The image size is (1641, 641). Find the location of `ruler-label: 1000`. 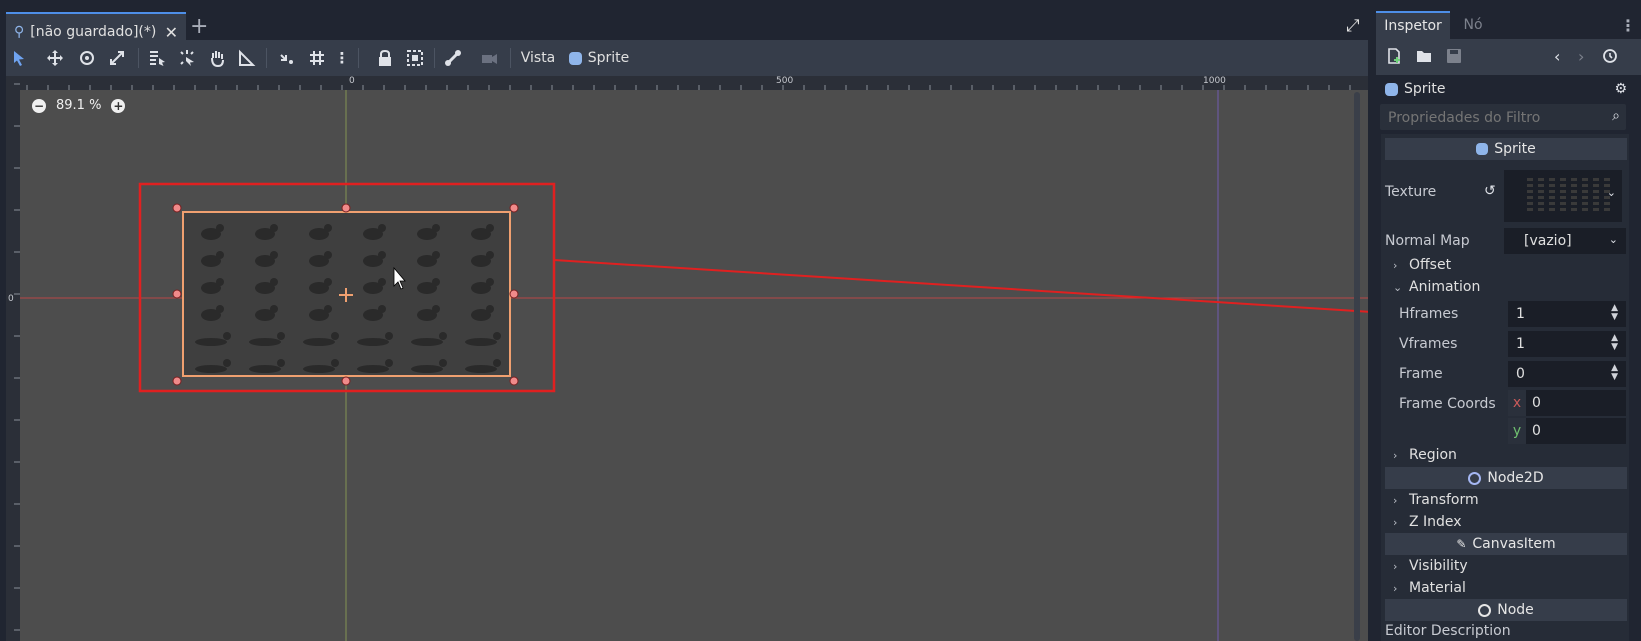

ruler-label: 1000 is located at coordinates (1214, 81).